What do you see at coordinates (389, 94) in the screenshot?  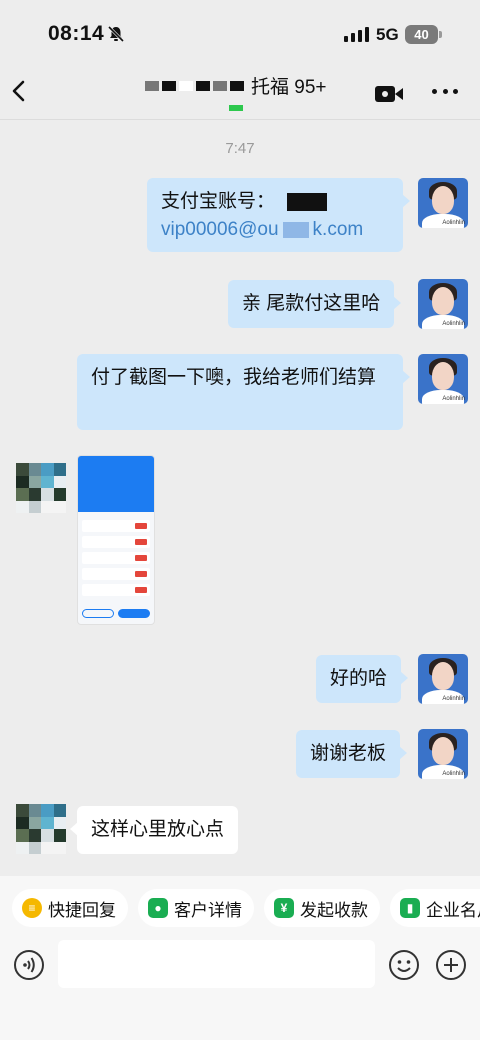 I see `video-call-icon` at bounding box center [389, 94].